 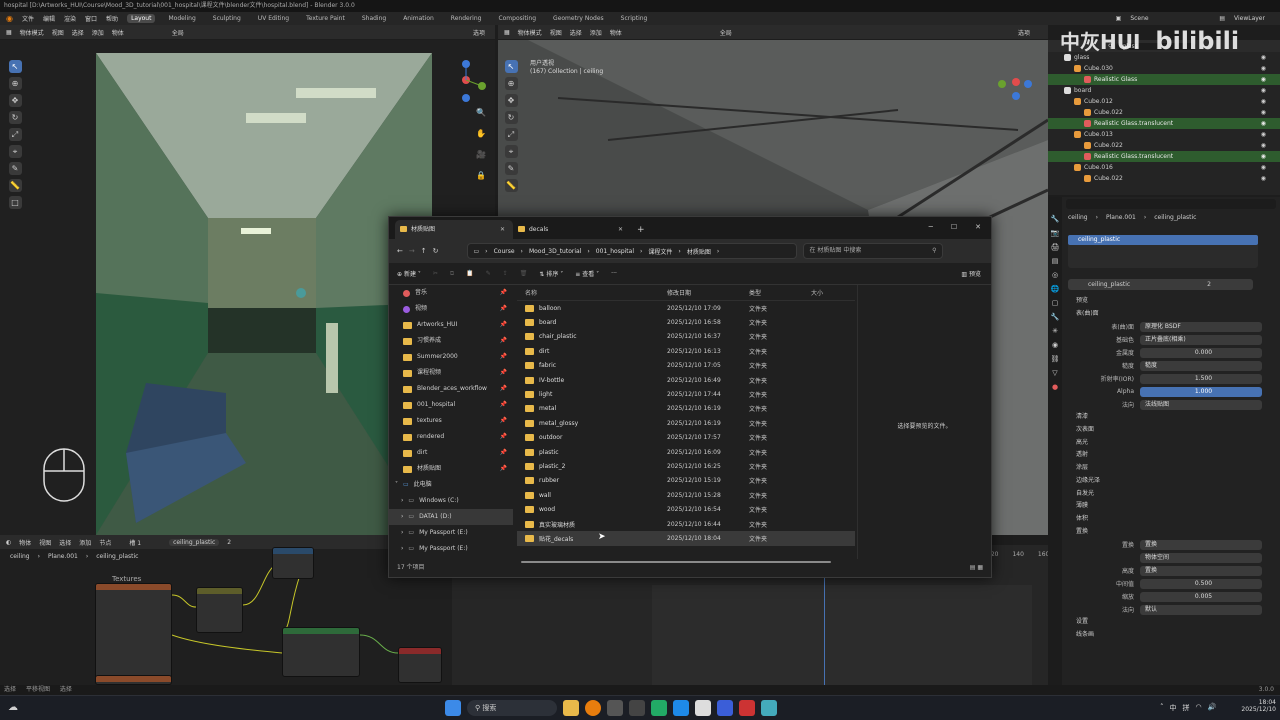 I want to click on file-row: outdoor 2025/12/10 17:57 文件夹, so click(x=686, y=438).